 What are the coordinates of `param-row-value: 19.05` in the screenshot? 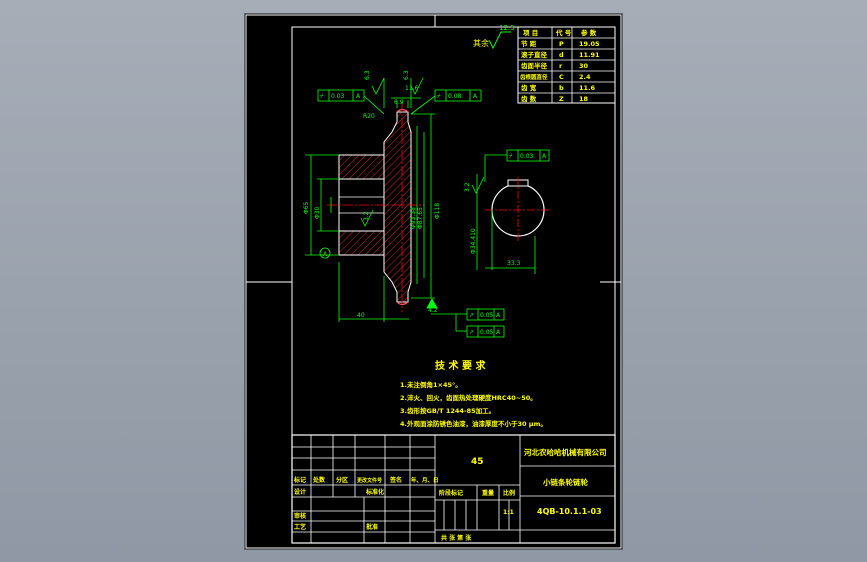 It's located at (589, 44).